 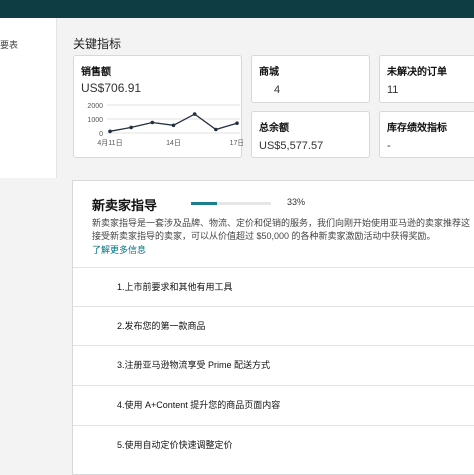 What do you see at coordinates (273, 444) in the screenshot?
I see `guide-step-5: 5.使用自动定价快速调整定价` at bounding box center [273, 444].